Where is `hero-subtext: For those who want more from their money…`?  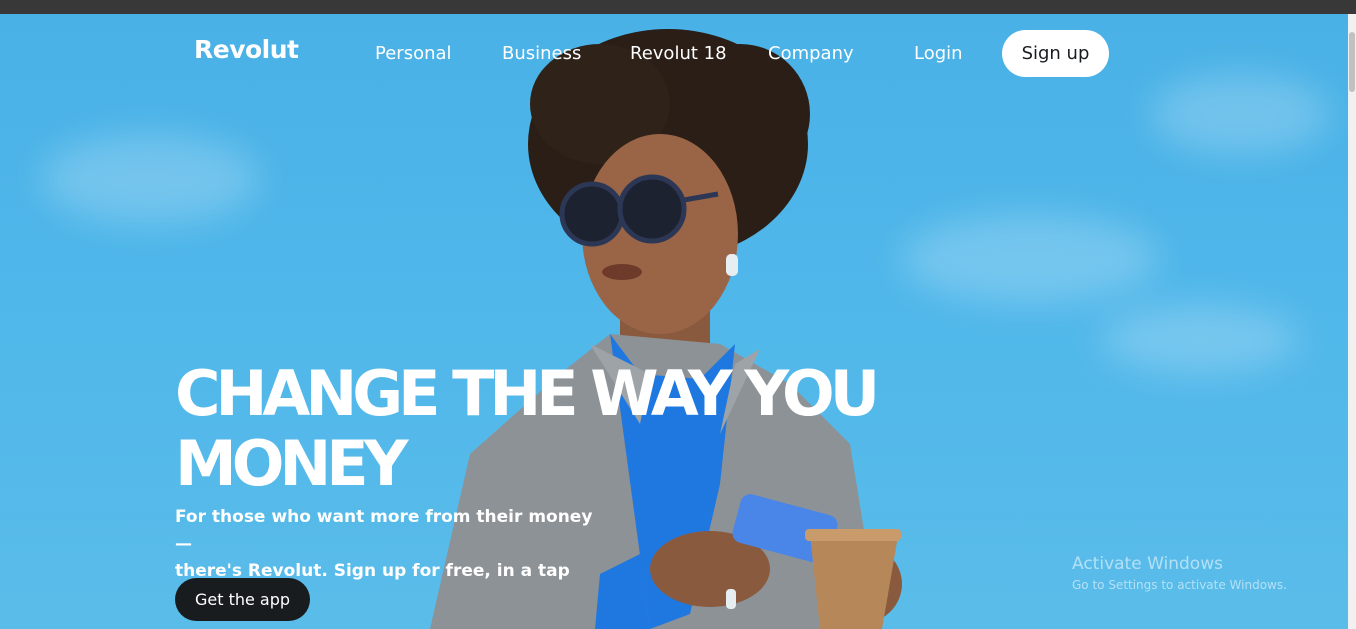
hero-subtext: For those who want more from their money… is located at coordinates (395, 544).